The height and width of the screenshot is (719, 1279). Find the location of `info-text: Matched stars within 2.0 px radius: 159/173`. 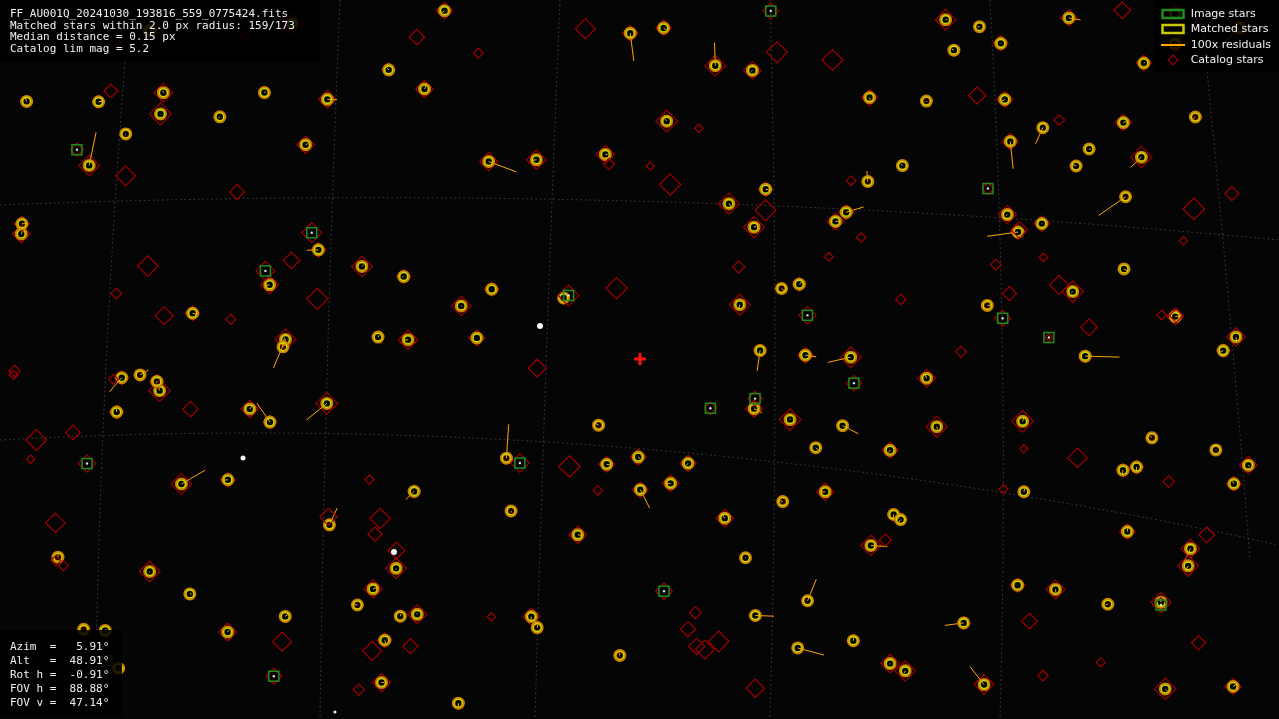

info-text: Matched stars within 2.0 px radius: 159/173 is located at coordinates (153, 25).